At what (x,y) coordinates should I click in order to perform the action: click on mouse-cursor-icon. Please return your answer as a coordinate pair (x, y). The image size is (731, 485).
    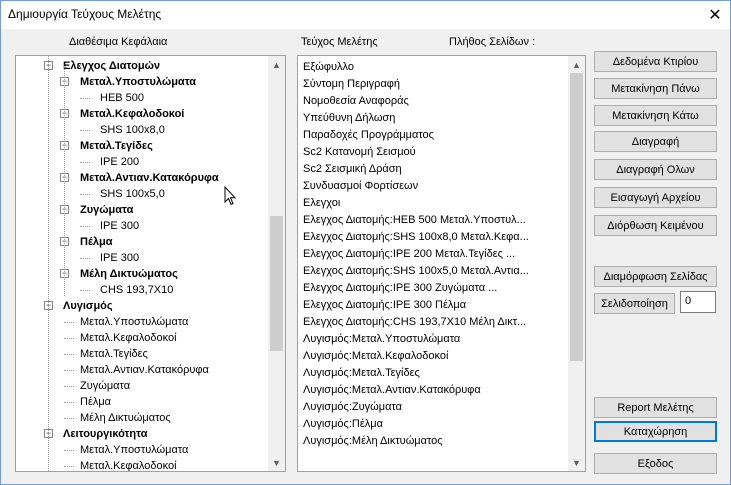
    Looking at the image, I should click on (230, 196).